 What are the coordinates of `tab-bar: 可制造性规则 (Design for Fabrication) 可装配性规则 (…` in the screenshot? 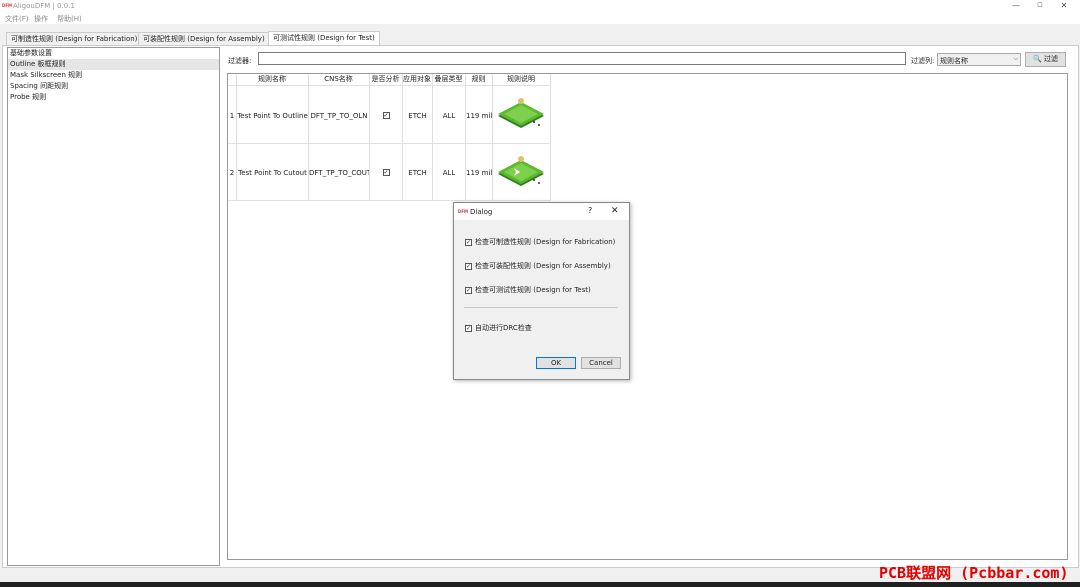 It's located at (540, 38).